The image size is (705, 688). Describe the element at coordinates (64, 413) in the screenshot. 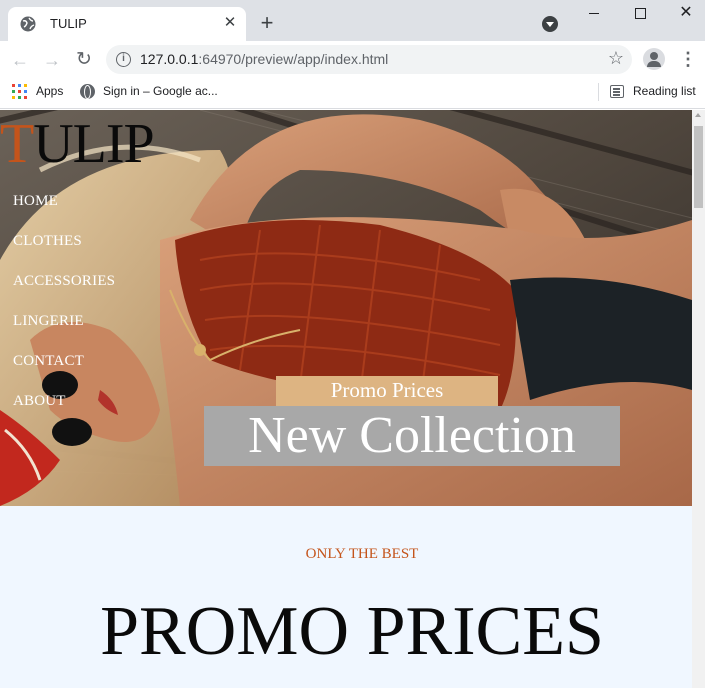

I see `nav-about: ABOUT` at that location.